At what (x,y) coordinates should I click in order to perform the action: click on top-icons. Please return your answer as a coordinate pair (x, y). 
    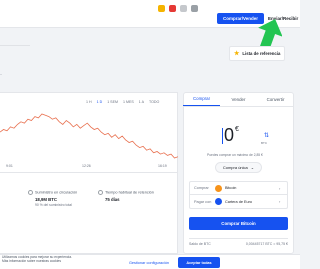
    Looking at the image, I should click on (186, 9).